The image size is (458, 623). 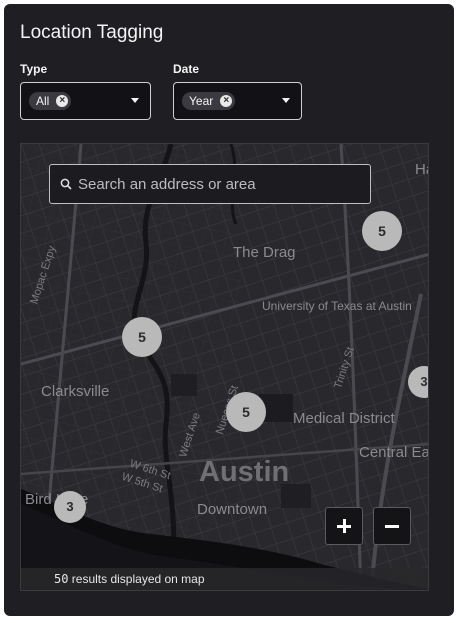 I want to click on map-search-input, so click(x=221, y=184).